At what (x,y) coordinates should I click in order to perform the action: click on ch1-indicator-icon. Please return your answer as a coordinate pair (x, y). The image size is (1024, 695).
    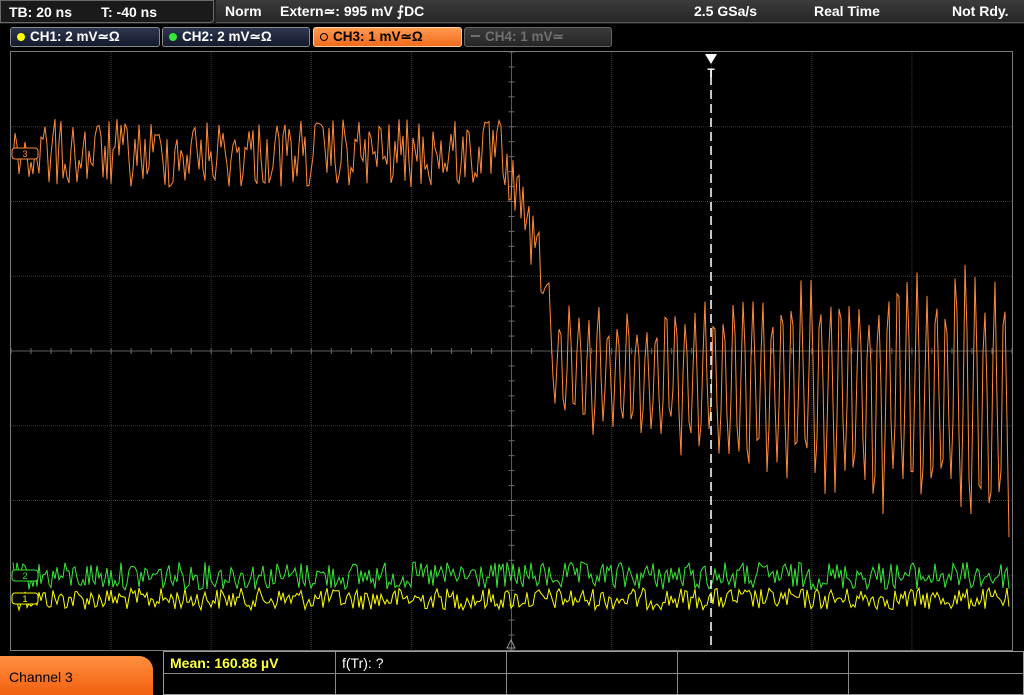
    Looking at the image, I should click on (21, 37).